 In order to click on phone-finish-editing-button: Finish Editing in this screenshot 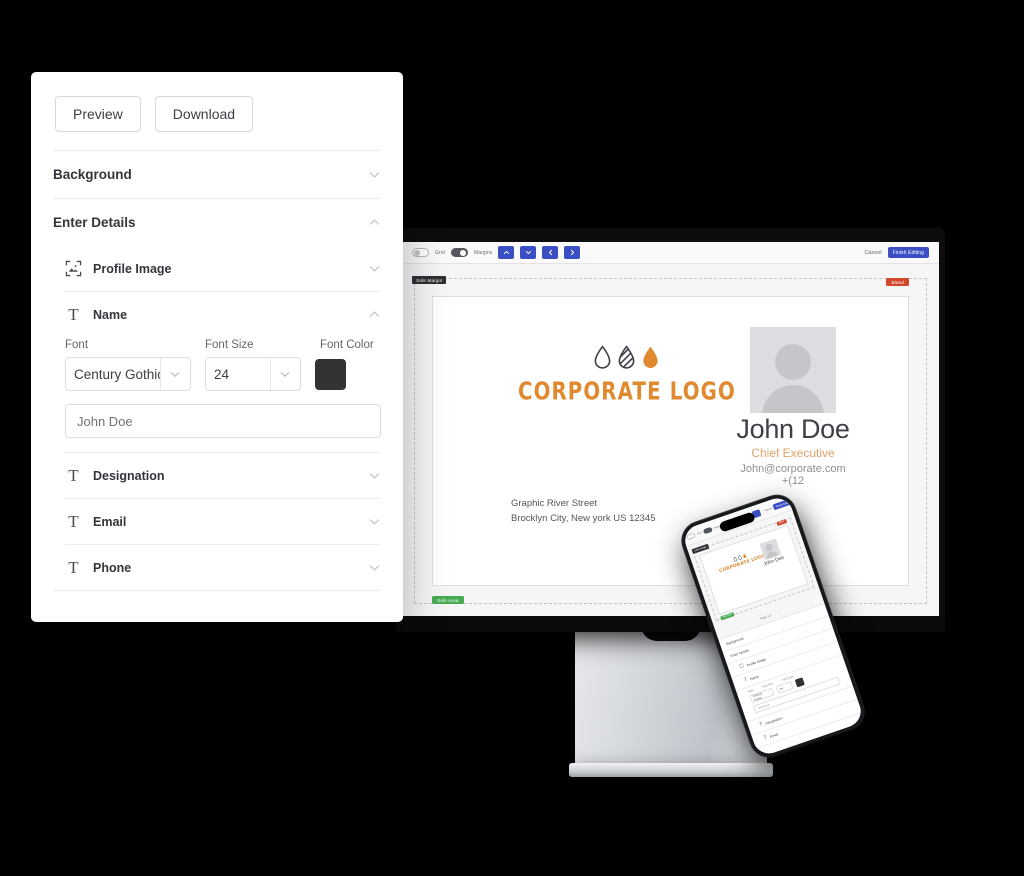, I will do `click(783, 504)`.